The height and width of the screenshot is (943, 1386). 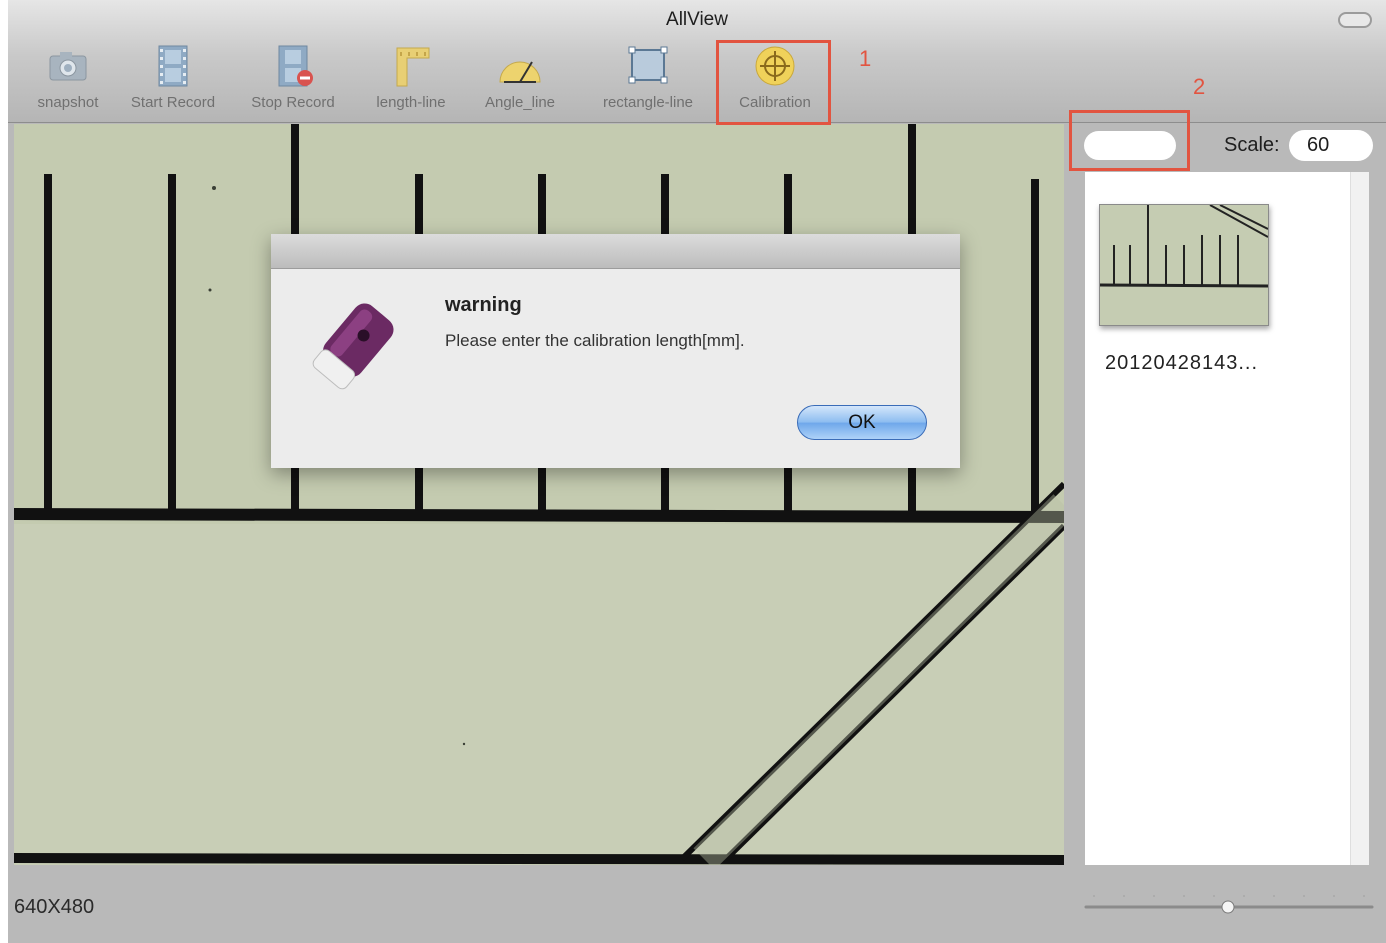 I want to click on angle-line-button: Angle_line, so click(x=520, y=76).